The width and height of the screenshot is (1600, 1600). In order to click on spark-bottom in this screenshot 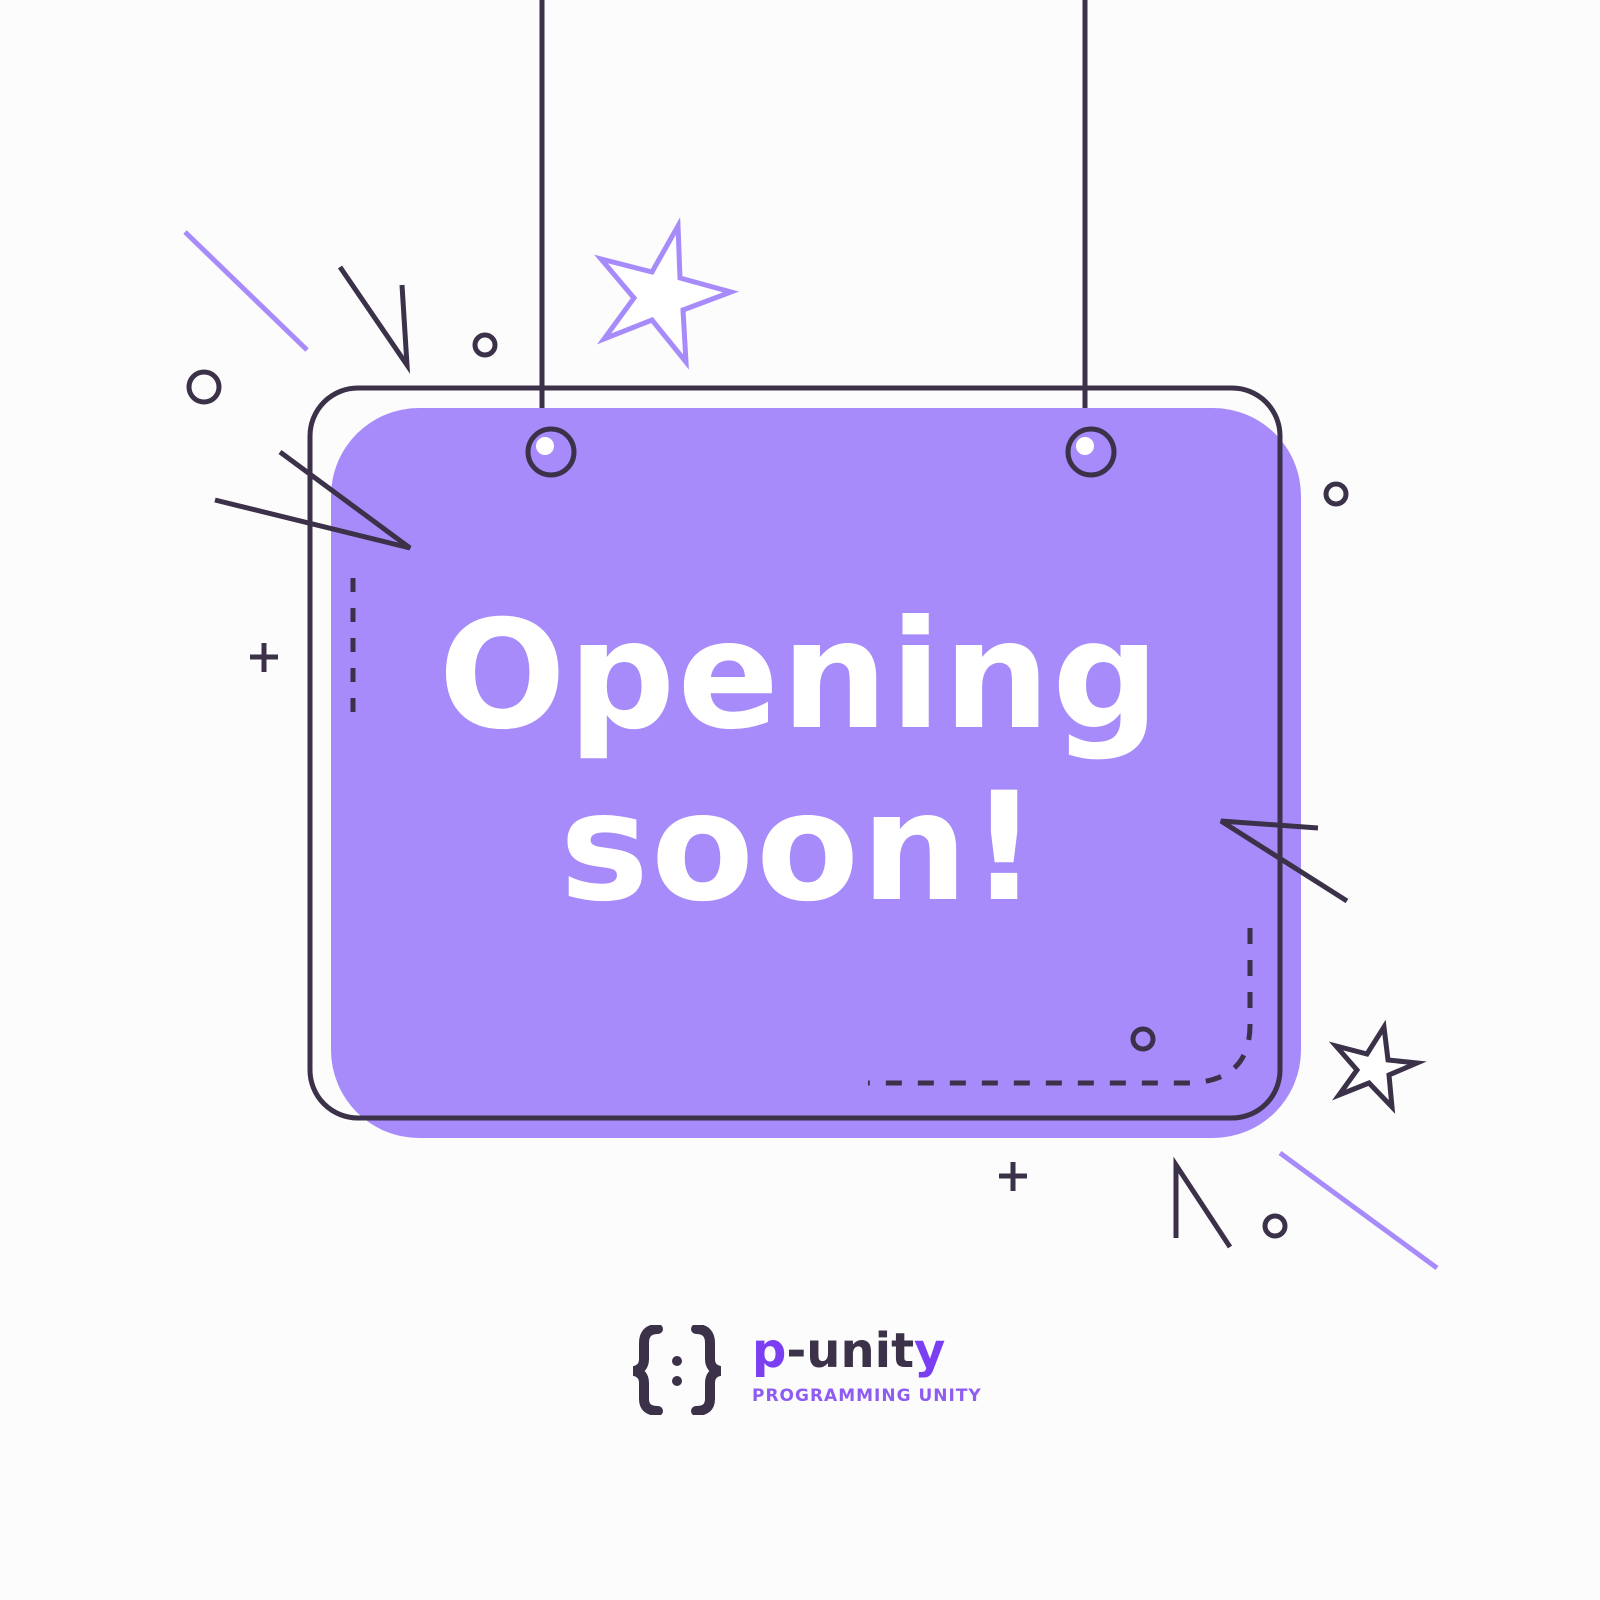, I will do `click(1203, 1202)`.